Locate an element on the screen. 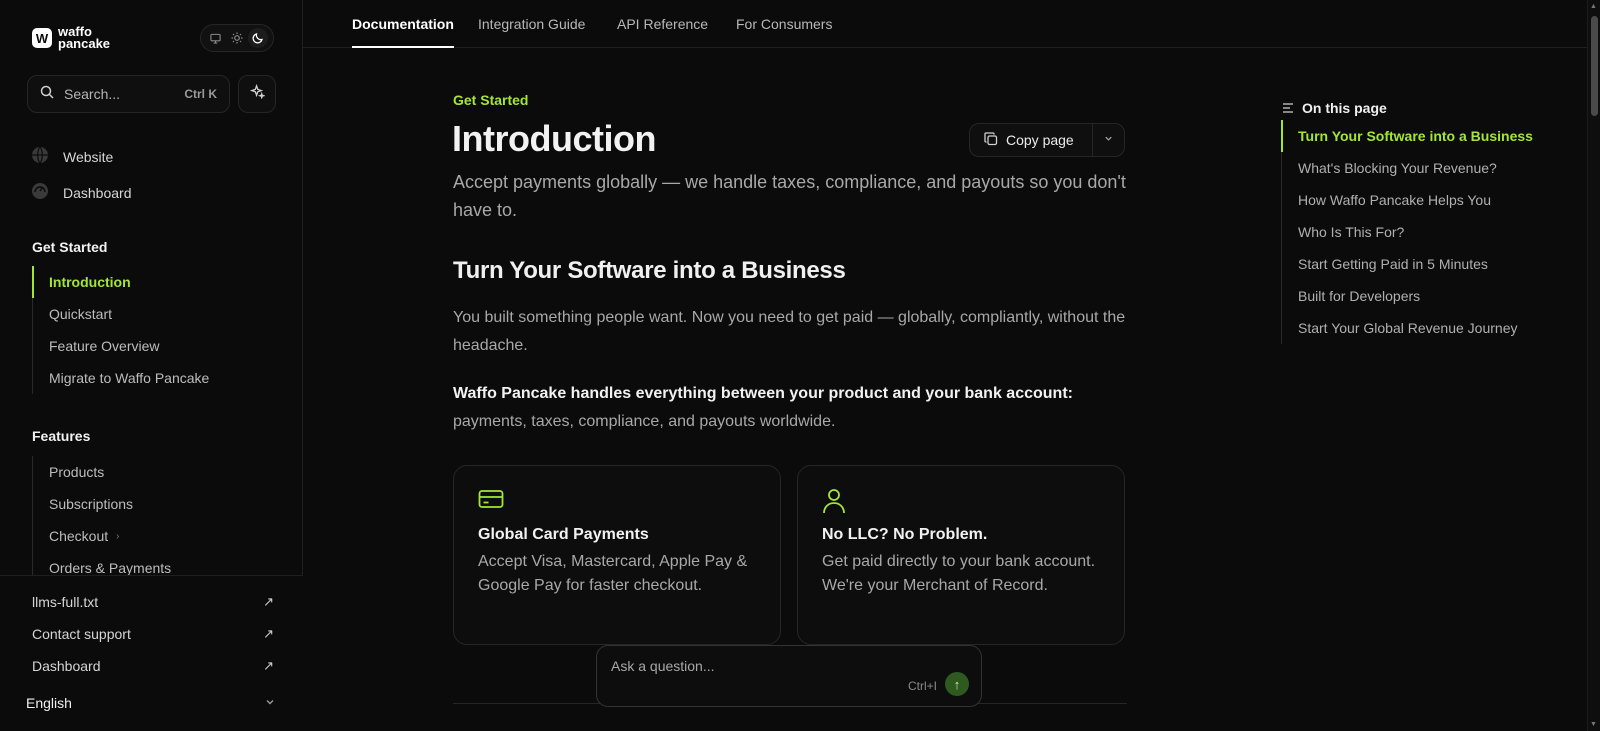  theme-switcher is located at coordinates (237, 38).